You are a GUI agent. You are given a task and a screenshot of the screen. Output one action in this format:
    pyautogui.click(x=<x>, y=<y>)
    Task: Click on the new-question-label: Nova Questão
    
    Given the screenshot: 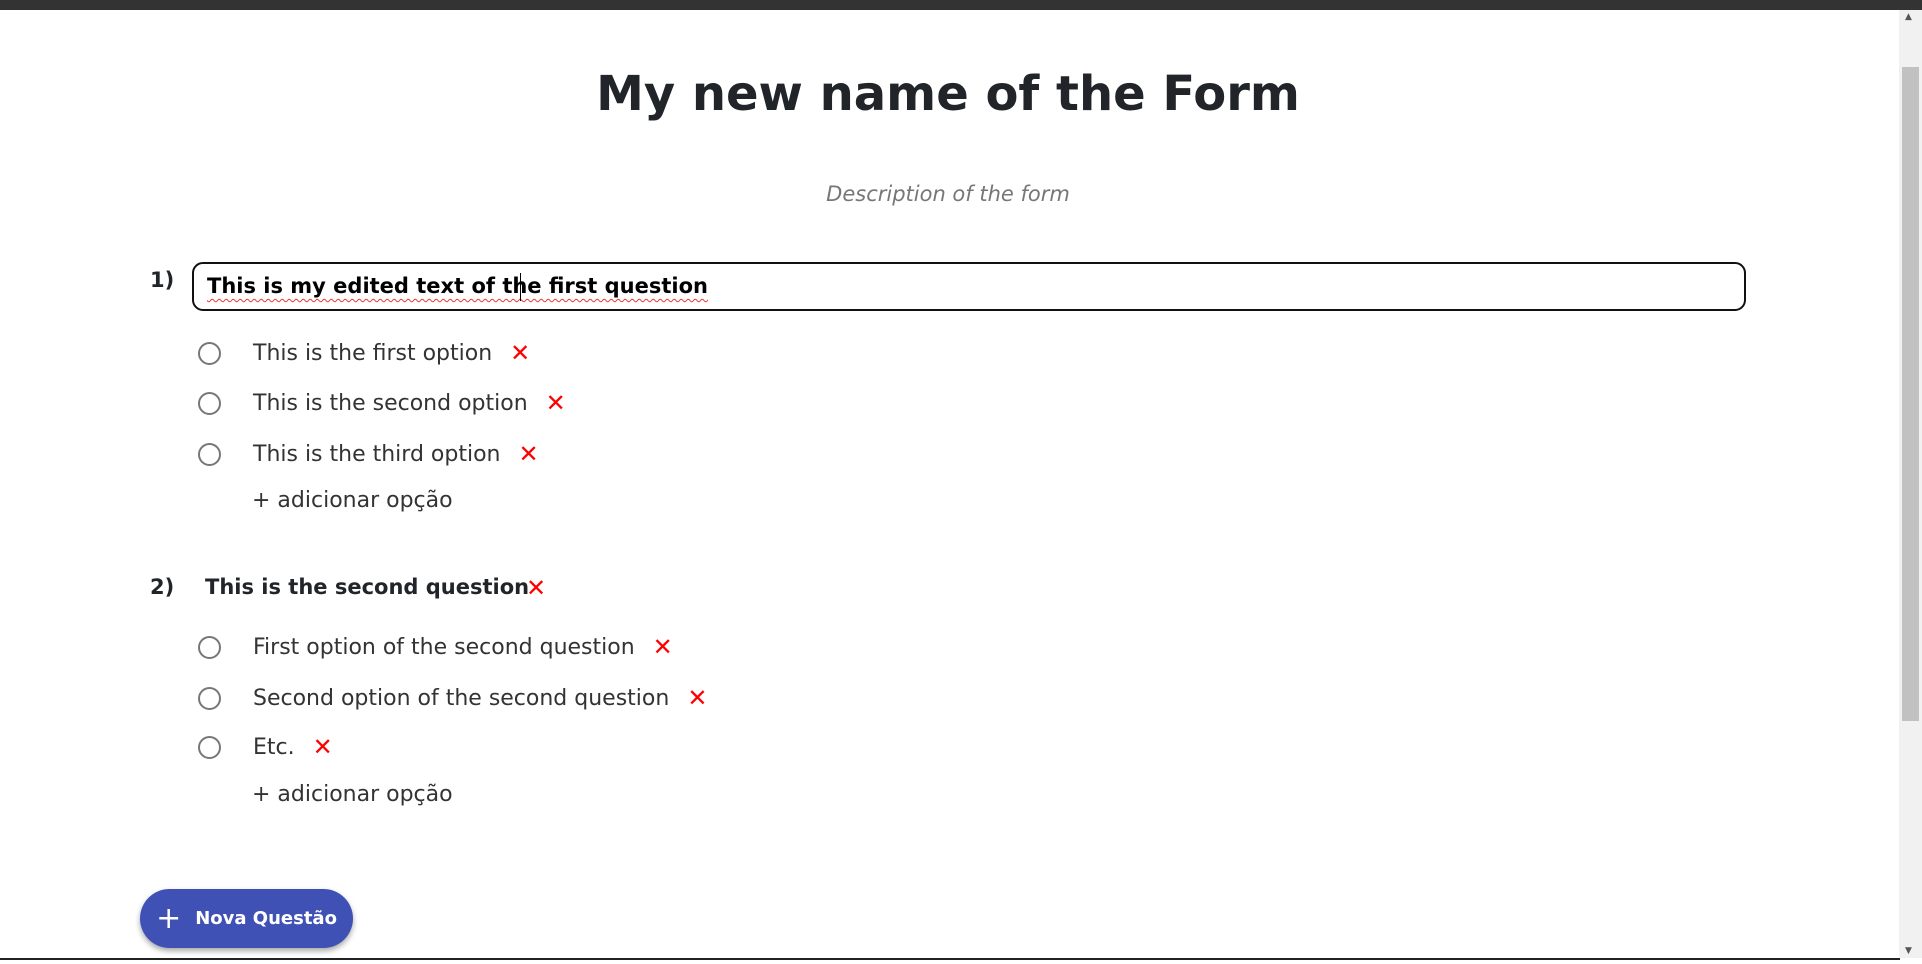 What is the action you would take?
    pyautogui.click(x=266, y=918)
    